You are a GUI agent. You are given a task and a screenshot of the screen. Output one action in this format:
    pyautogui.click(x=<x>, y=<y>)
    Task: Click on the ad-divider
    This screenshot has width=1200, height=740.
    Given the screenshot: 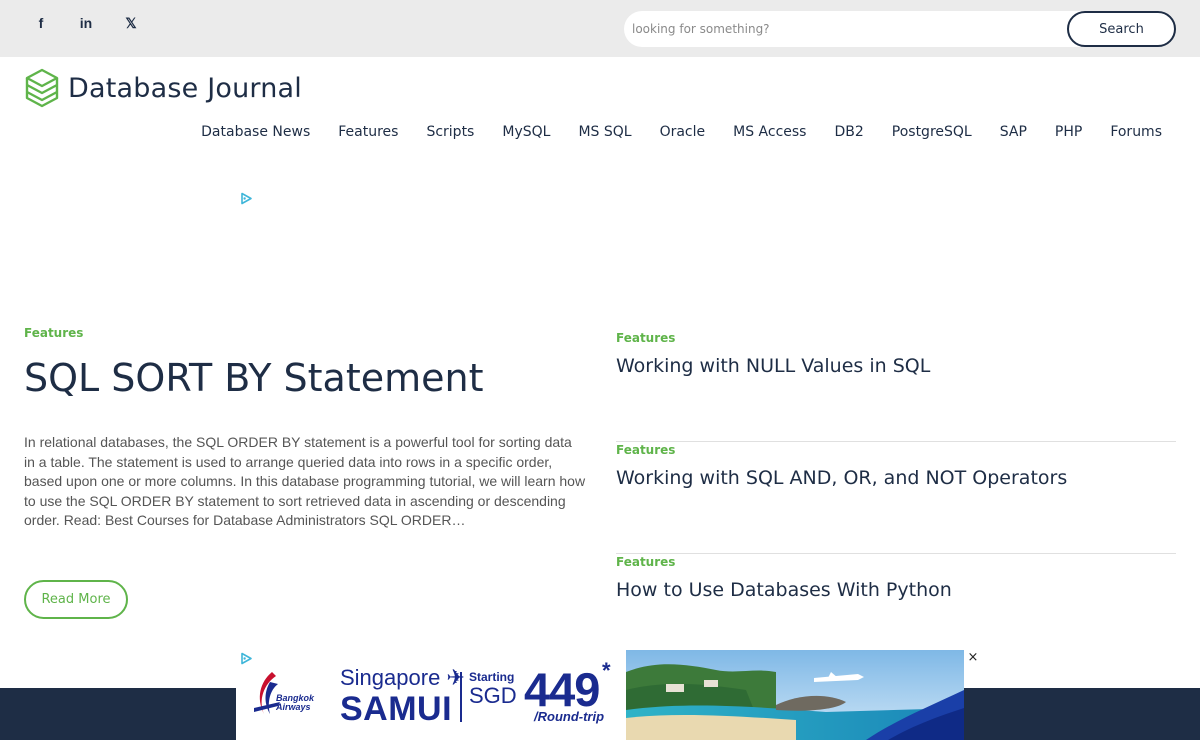 What is the action you would take?
    pyautogui.click(x=461, y=697)
    